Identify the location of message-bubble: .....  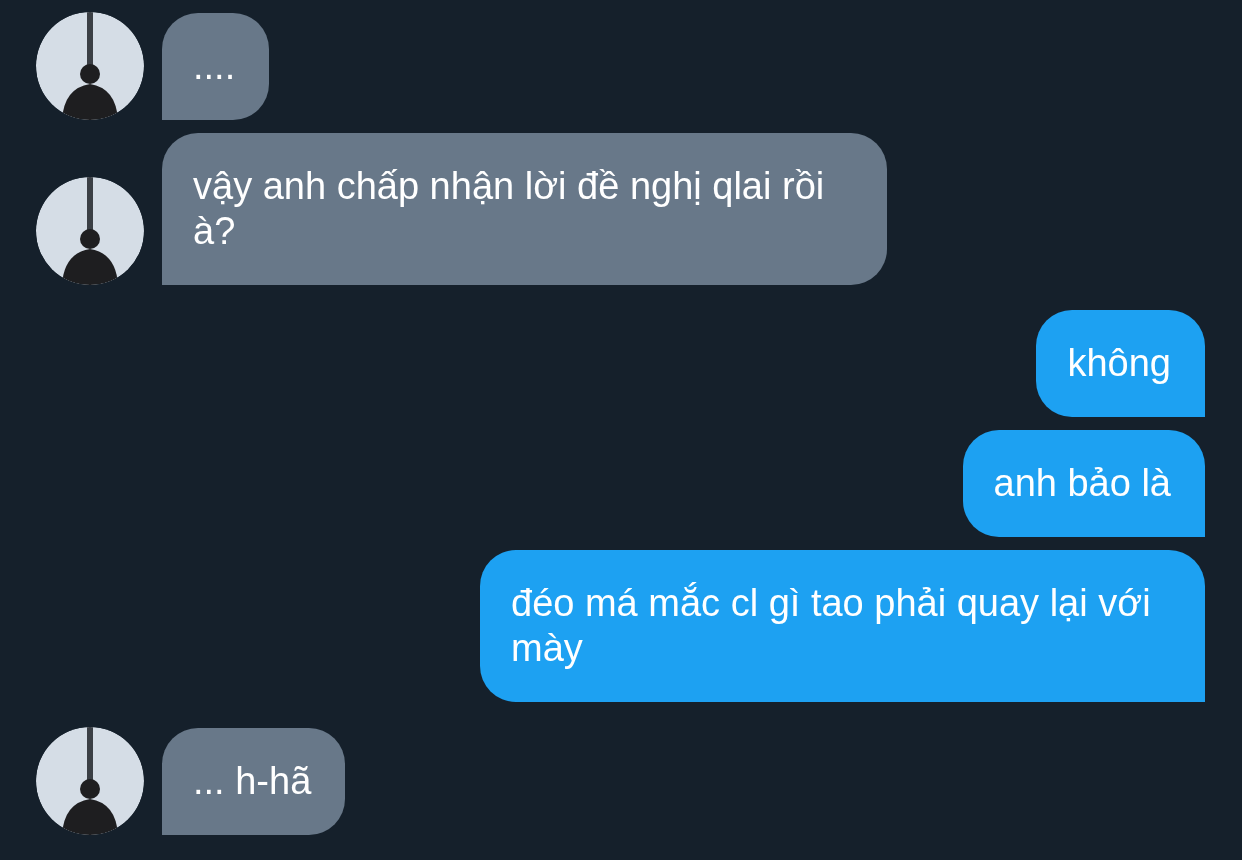
(216, 66).